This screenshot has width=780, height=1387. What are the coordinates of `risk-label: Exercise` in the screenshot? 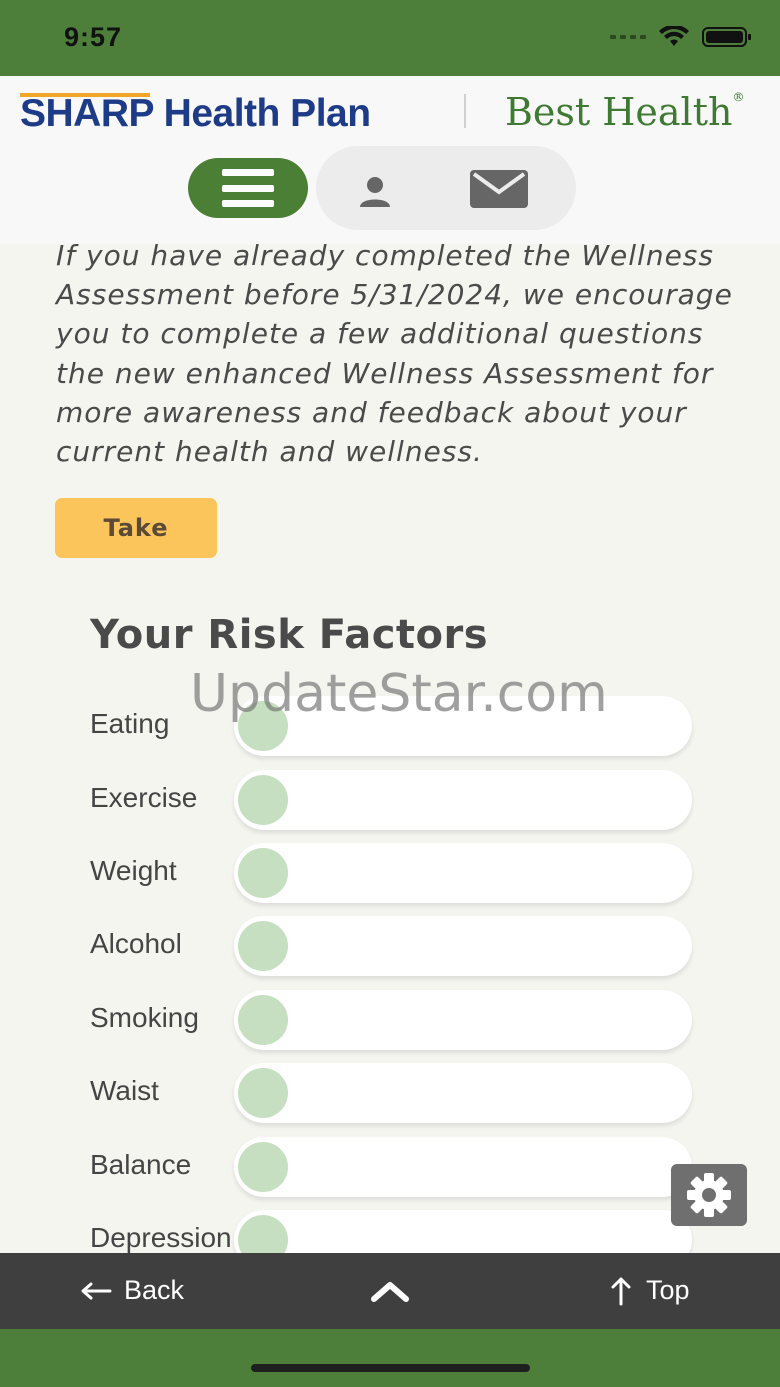 It's located at (144, 797).